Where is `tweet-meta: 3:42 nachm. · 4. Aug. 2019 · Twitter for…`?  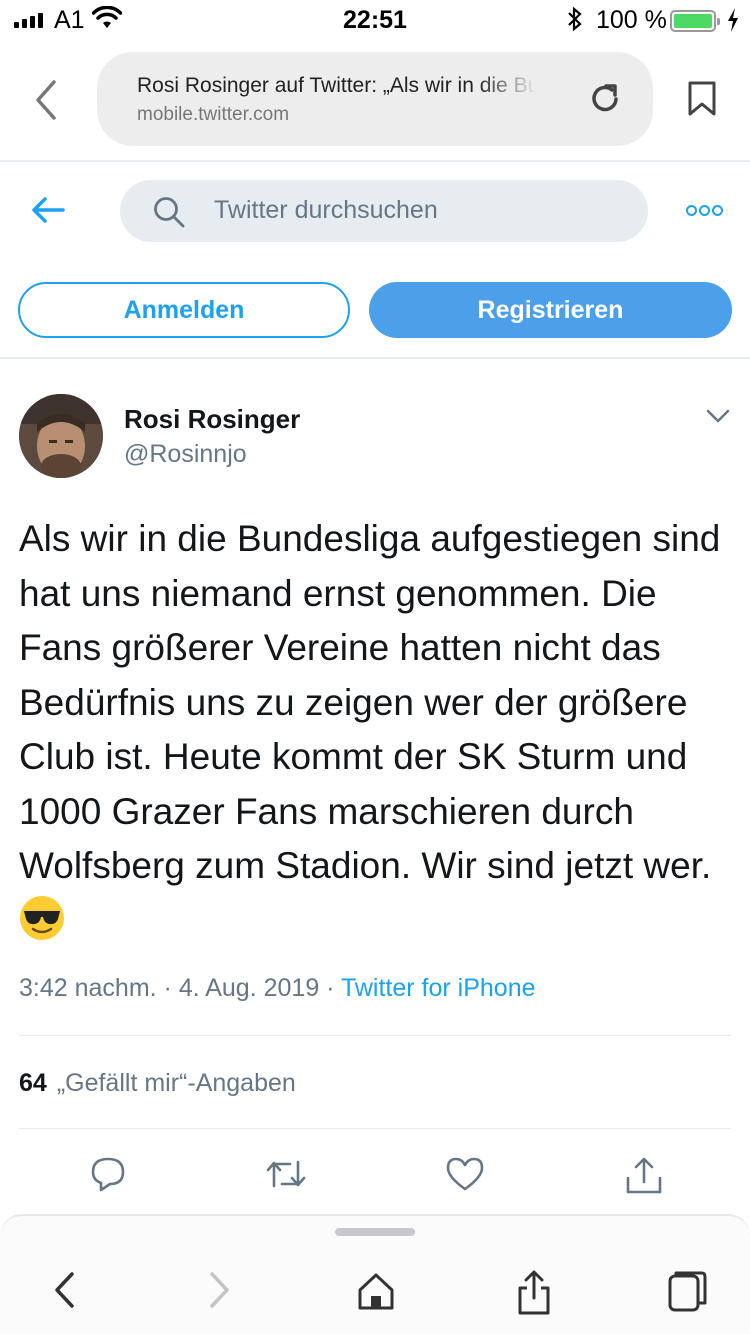
tweet-meta: 3:42 nachm. · 4. Aug. 2019 · Twitter for… is located at coordinates (277, 988).